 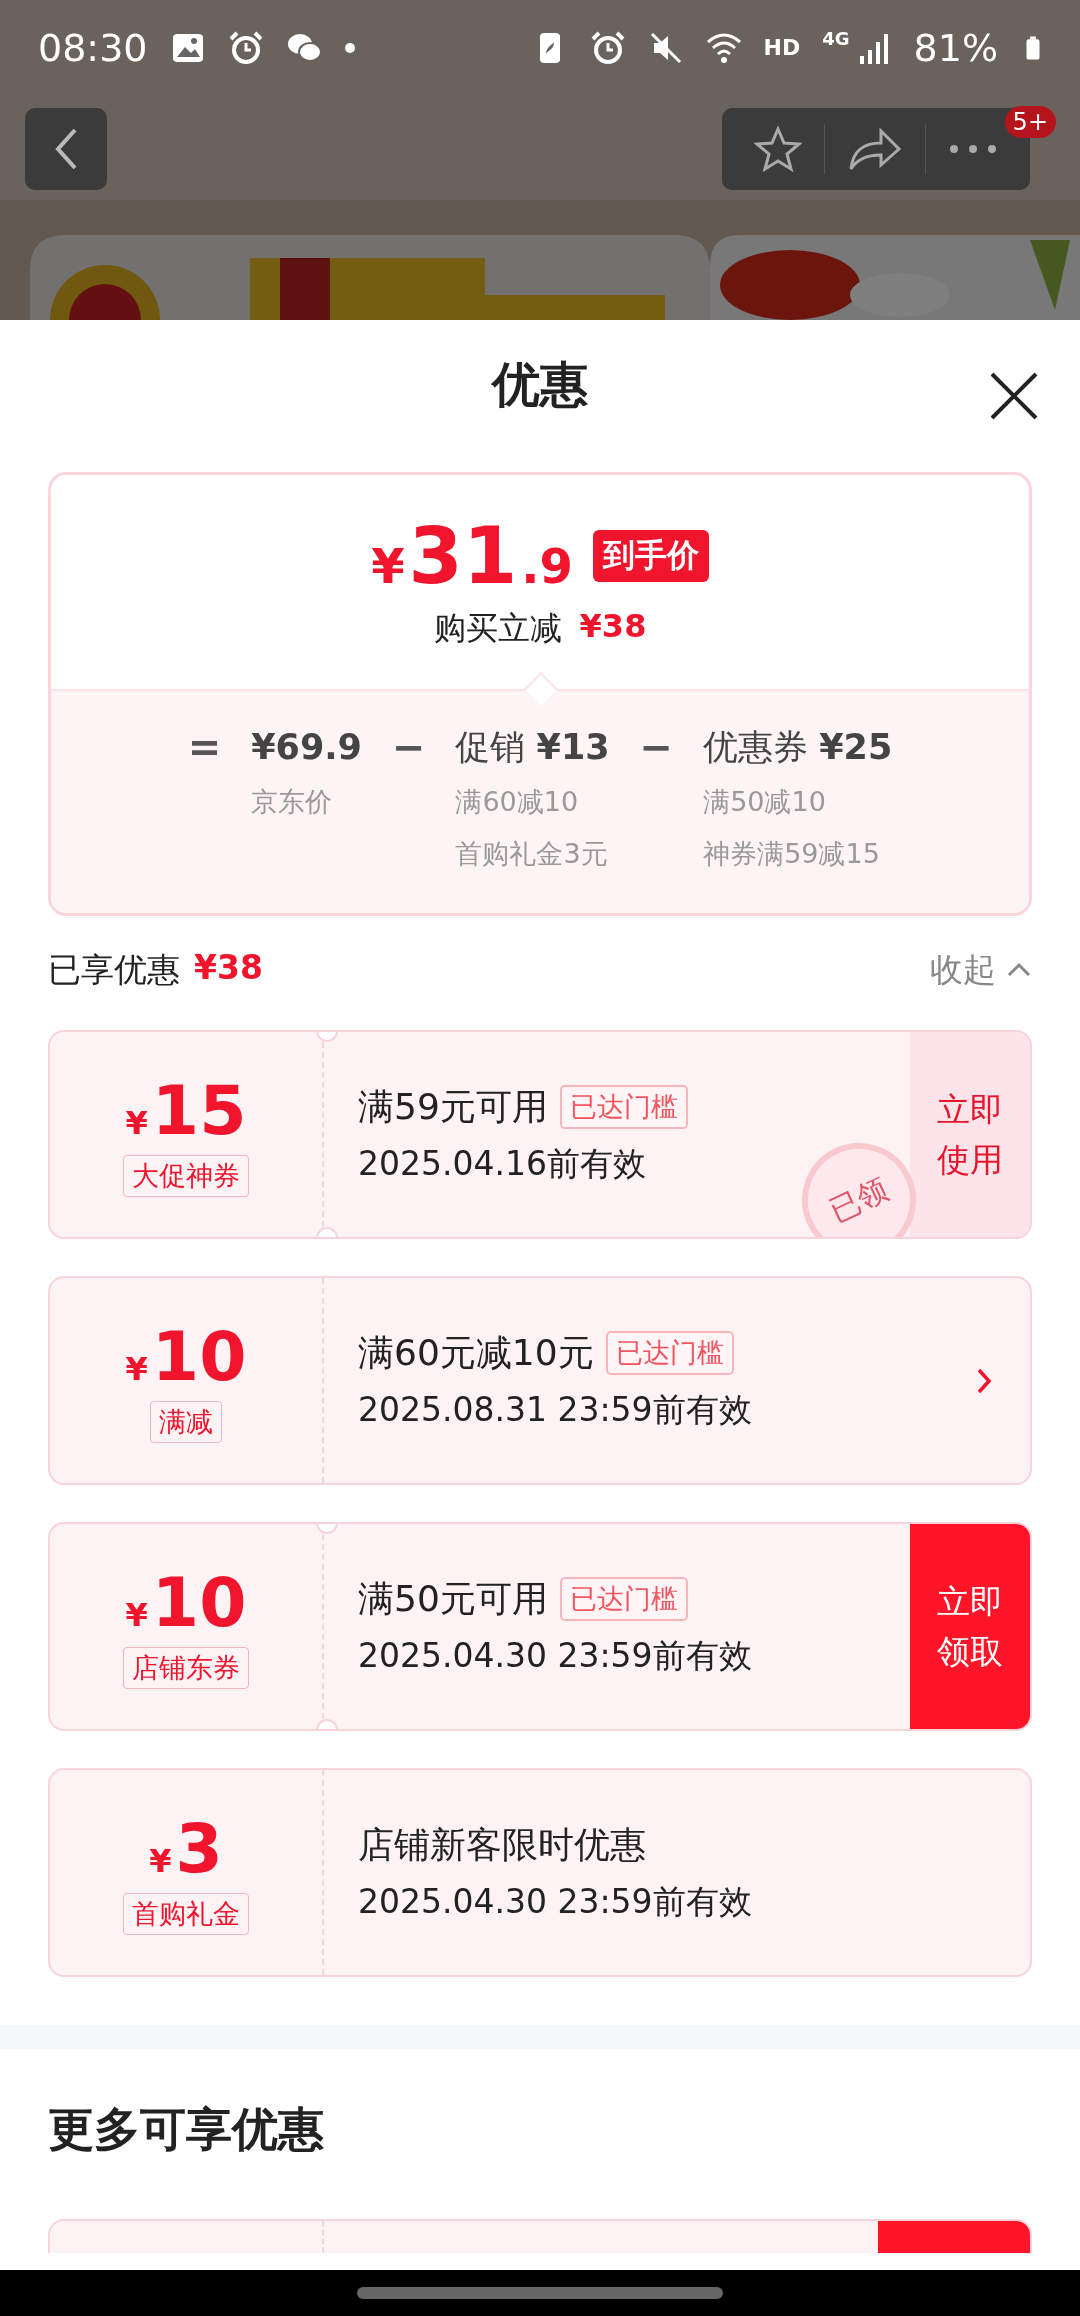 What do you see at coordinates (349, 47) in the screenshot?
I see `dot-icon` at bounding box center [349, 47].